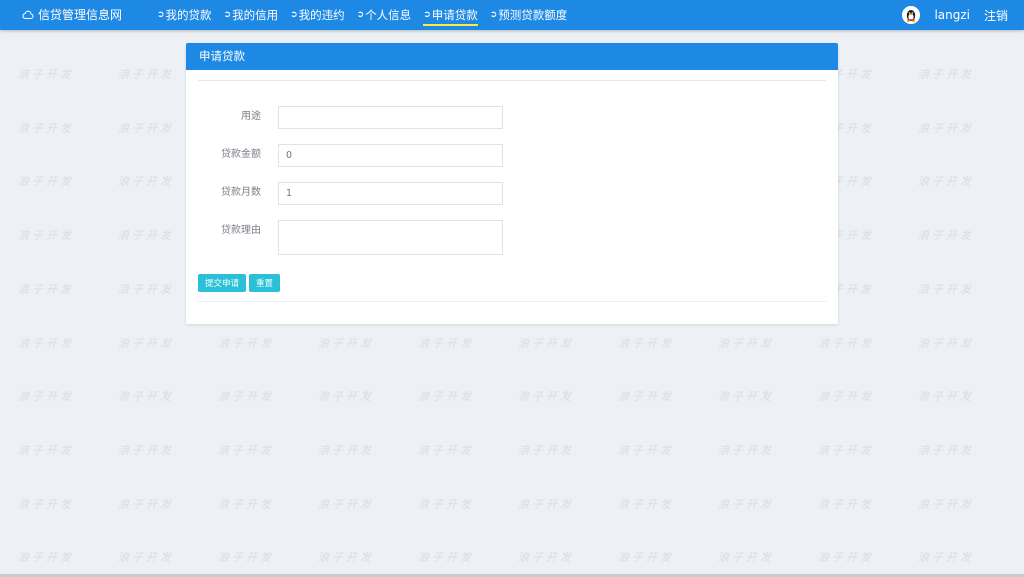 The image size is (1024, 577). What do you see at coordinates (222, 283) in the screenshot?
I see `submit-button: 提交申请` at bounding box center [222, 283].